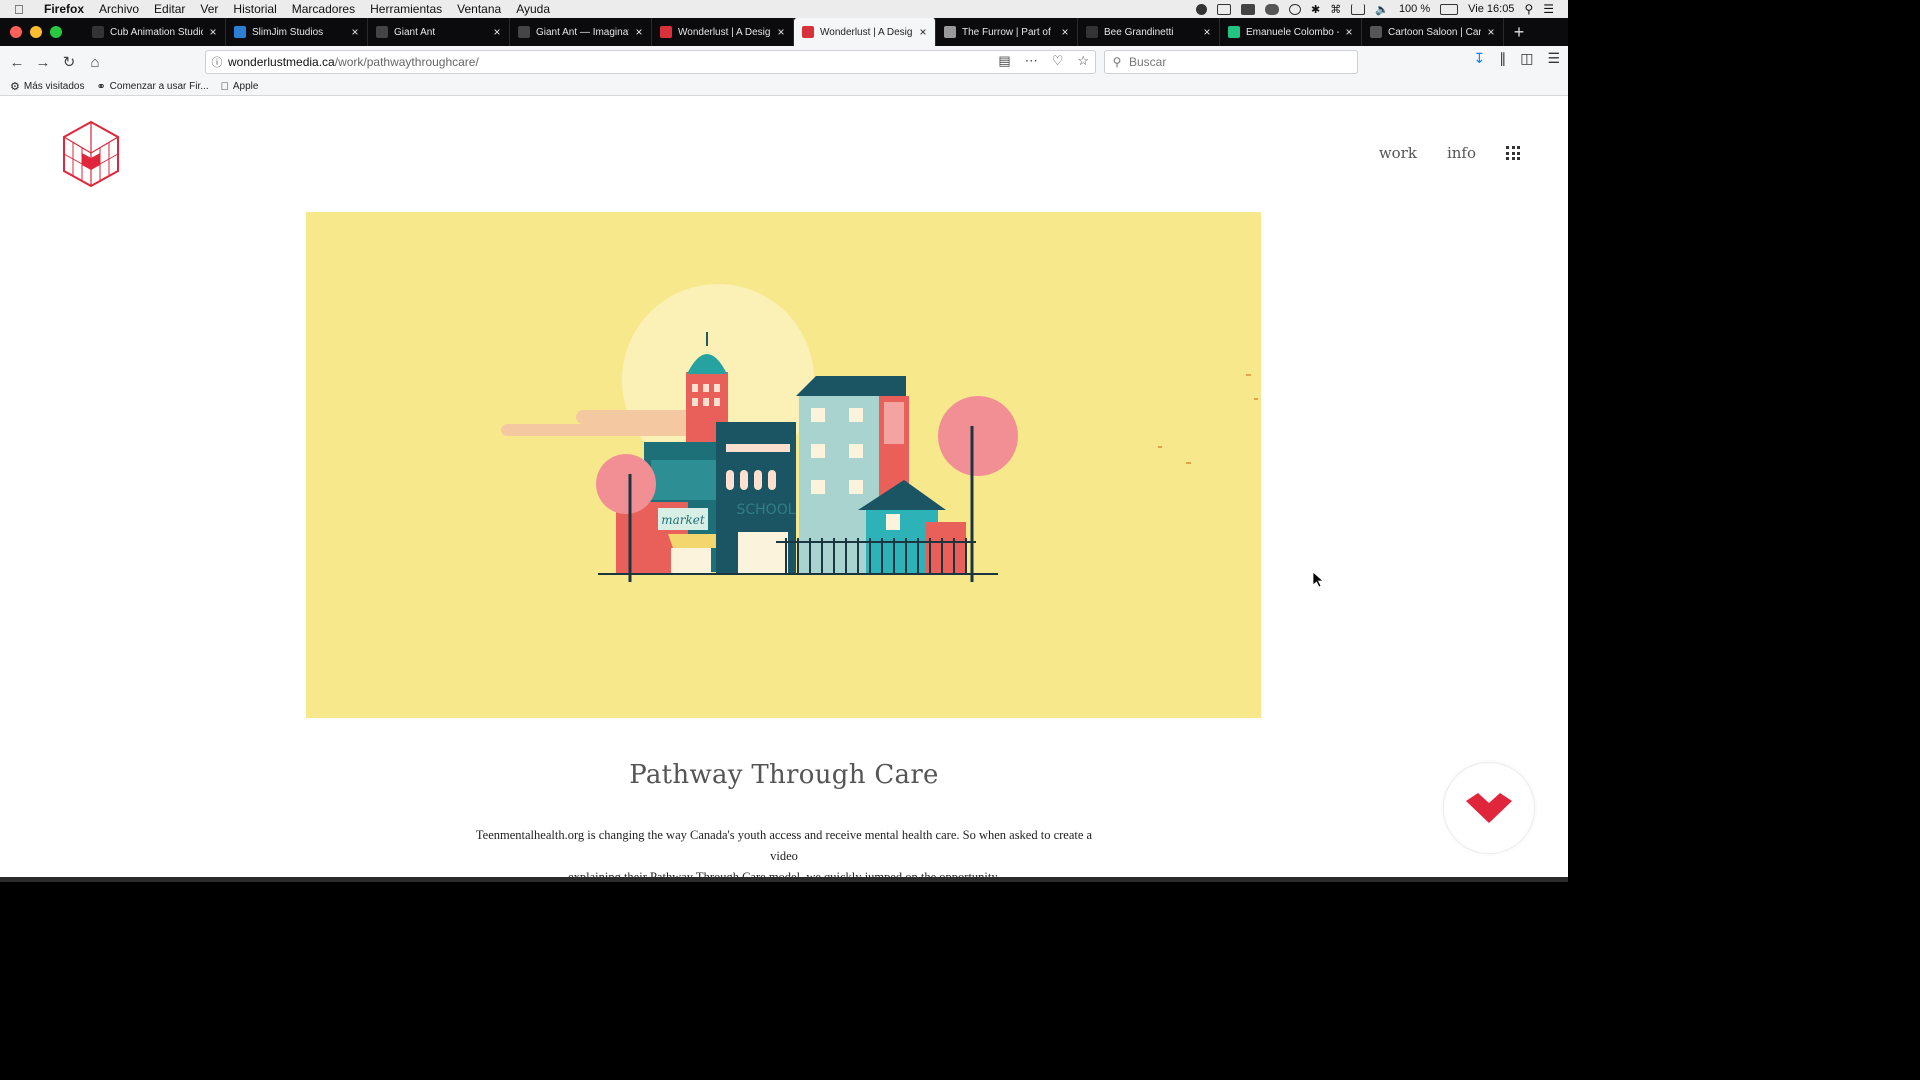  What do you see at coordinates (1248, 9) in the screenshot?
I see `messages-icon` at bounding box center [1248, 9].